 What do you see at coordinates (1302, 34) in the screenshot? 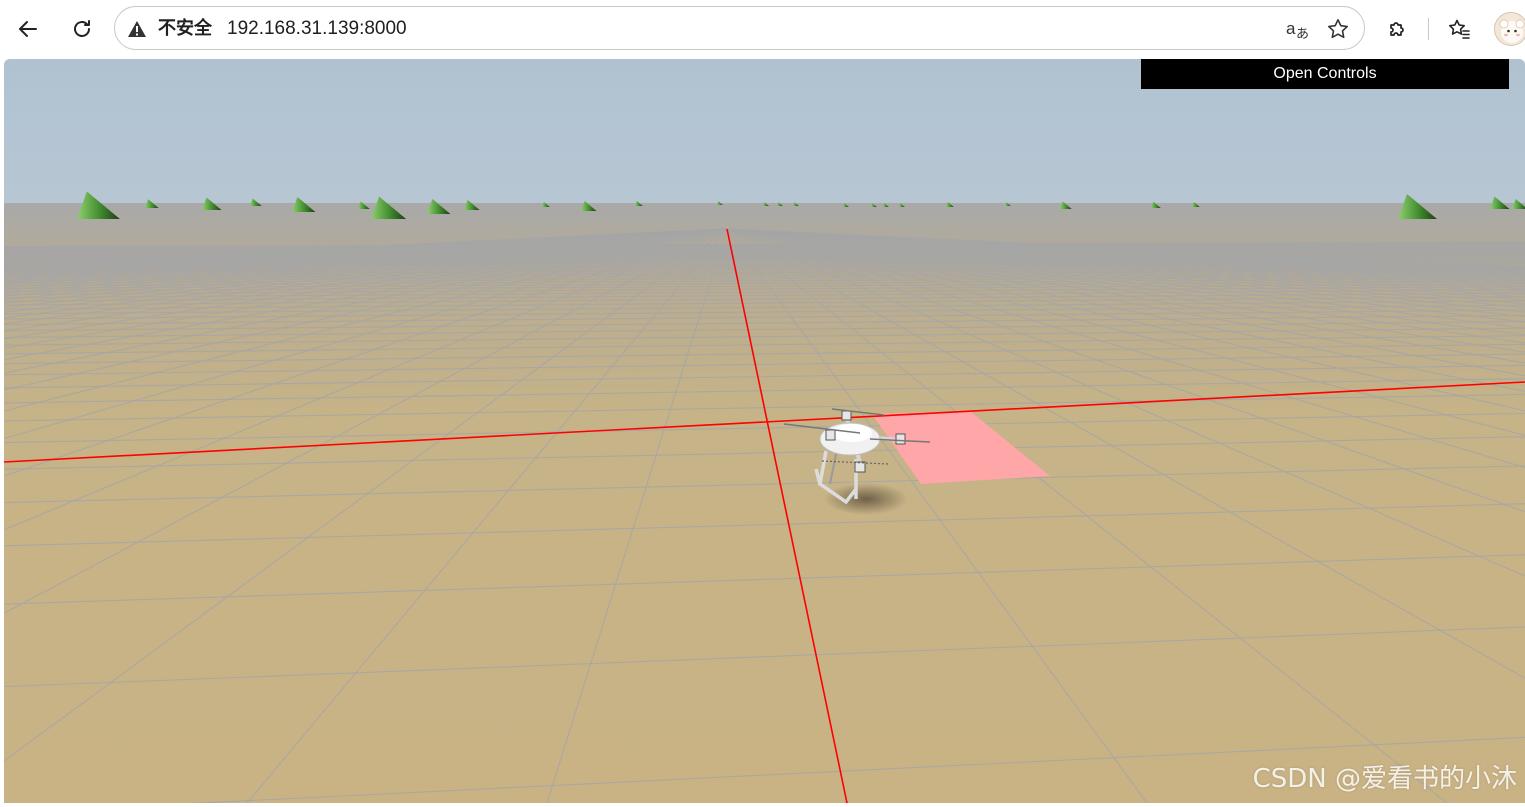
I see `svg-text: あ` at bounding box center [1302, 34].